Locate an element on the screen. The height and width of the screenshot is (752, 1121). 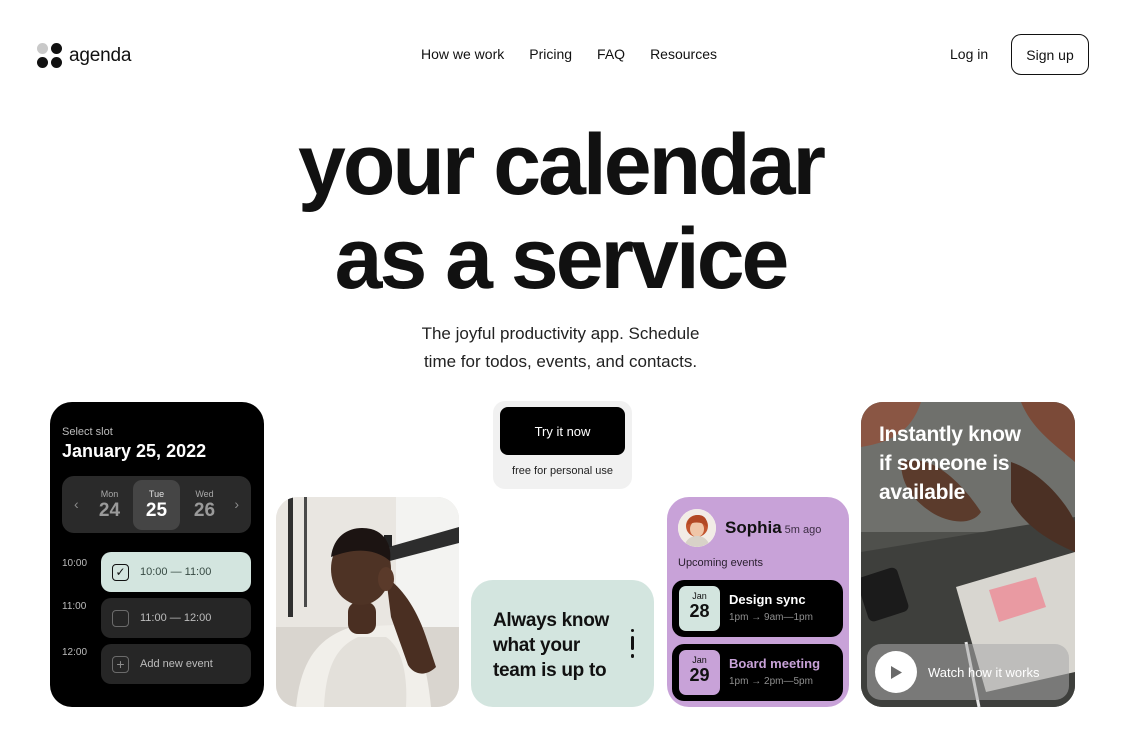
day-selector: ‹ Mon 24 Tue 25 Wed 26 › is located at coordinates (156, 504).